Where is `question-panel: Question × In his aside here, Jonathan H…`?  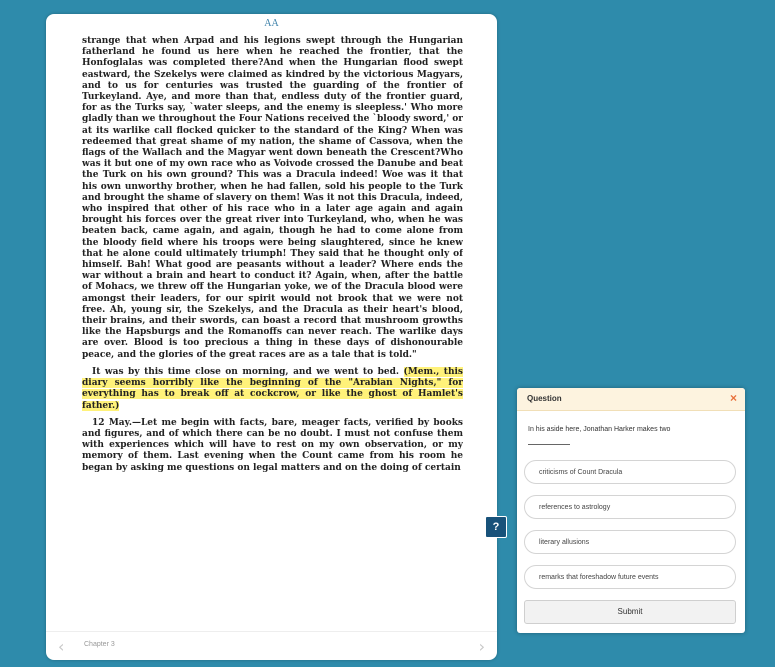
question-panel: Question × In his aside here, Jonathan H… is located at coordinates (631, 510).